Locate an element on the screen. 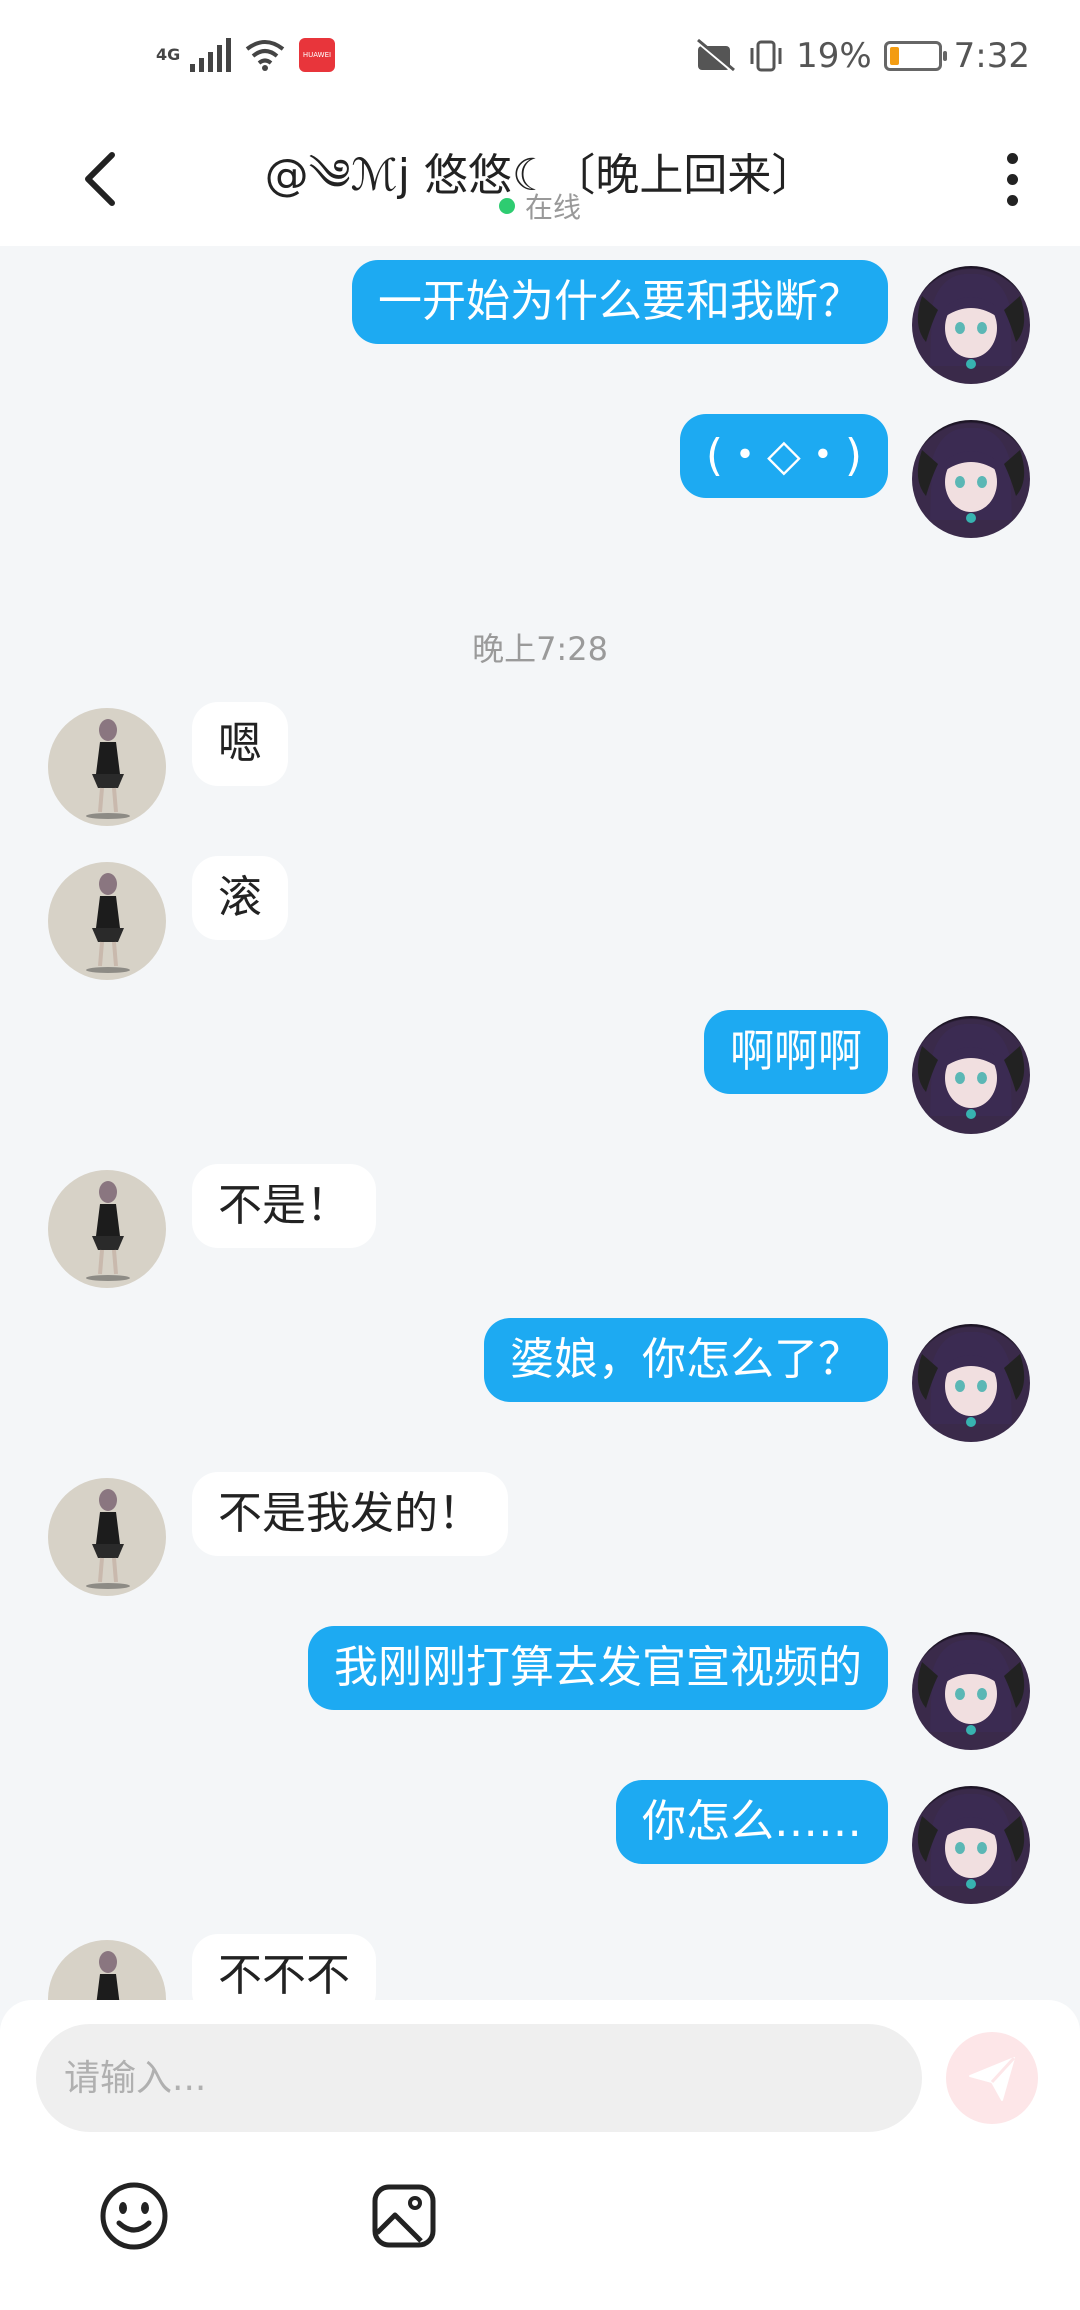 The image size is (1080, 2310). emoji-icon is located at coordinates (134, 2216).